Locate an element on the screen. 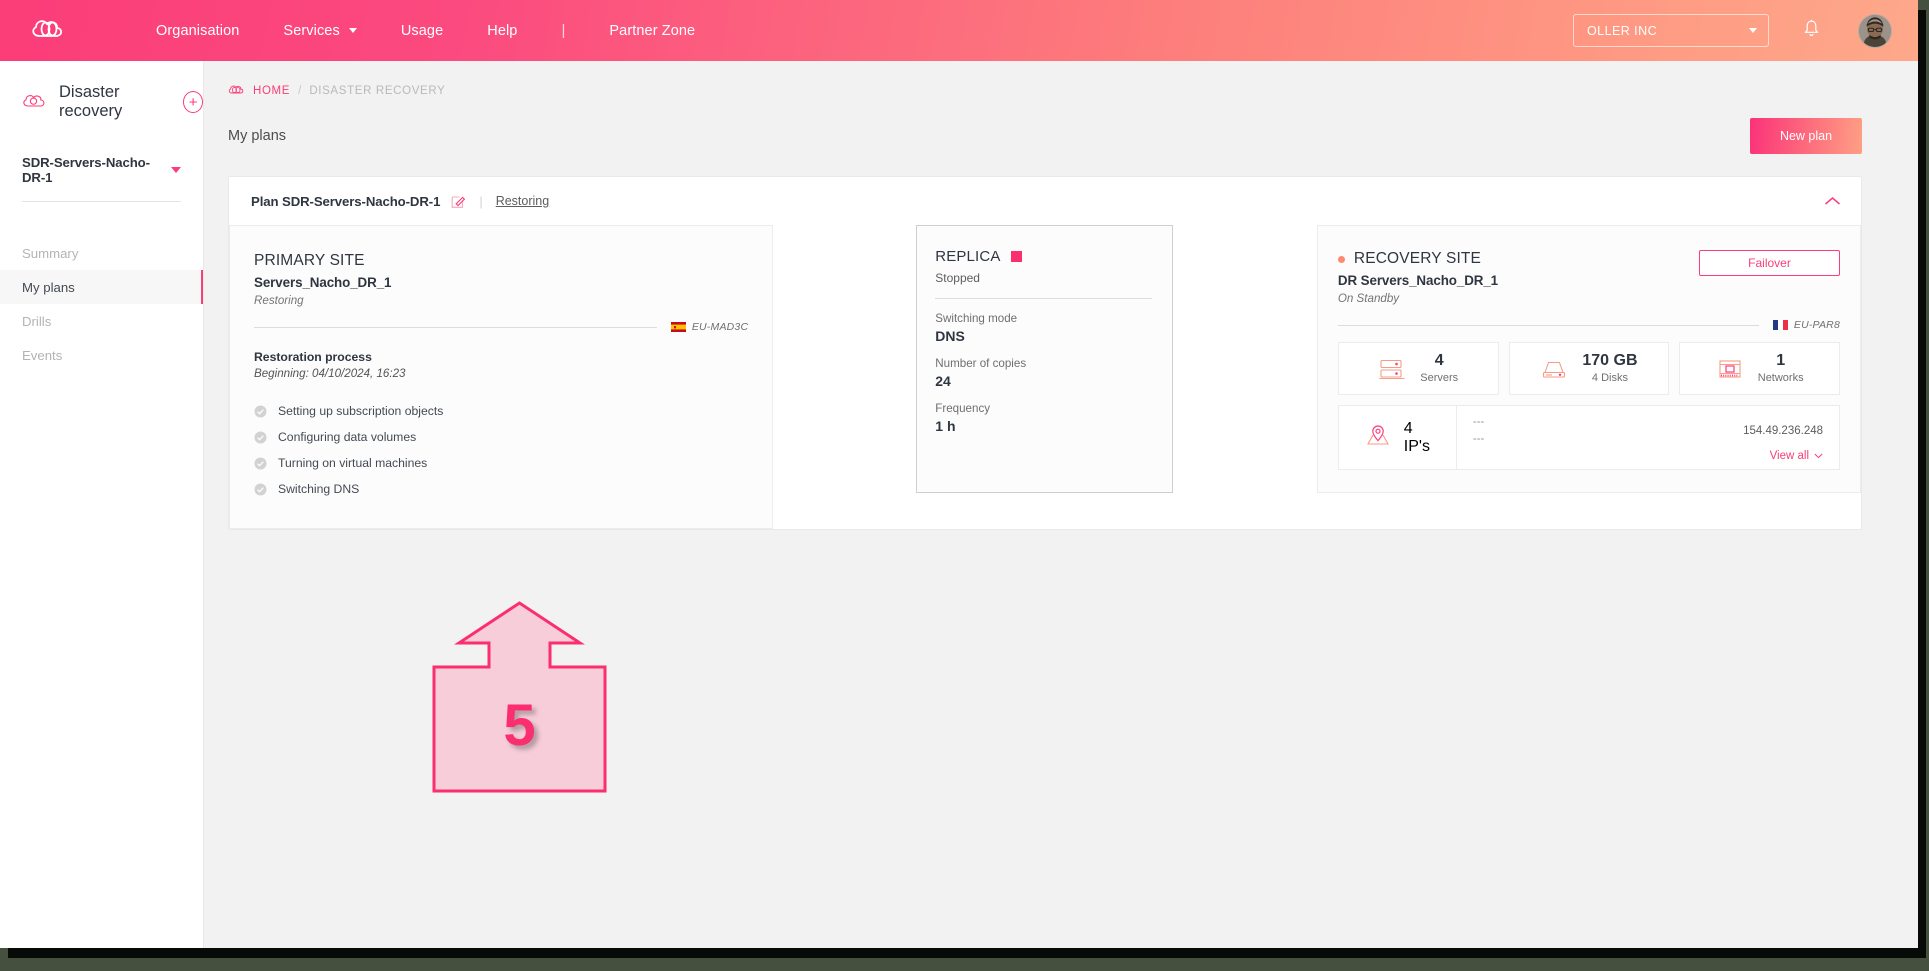  avatar is located at coordinates (1875, 30).